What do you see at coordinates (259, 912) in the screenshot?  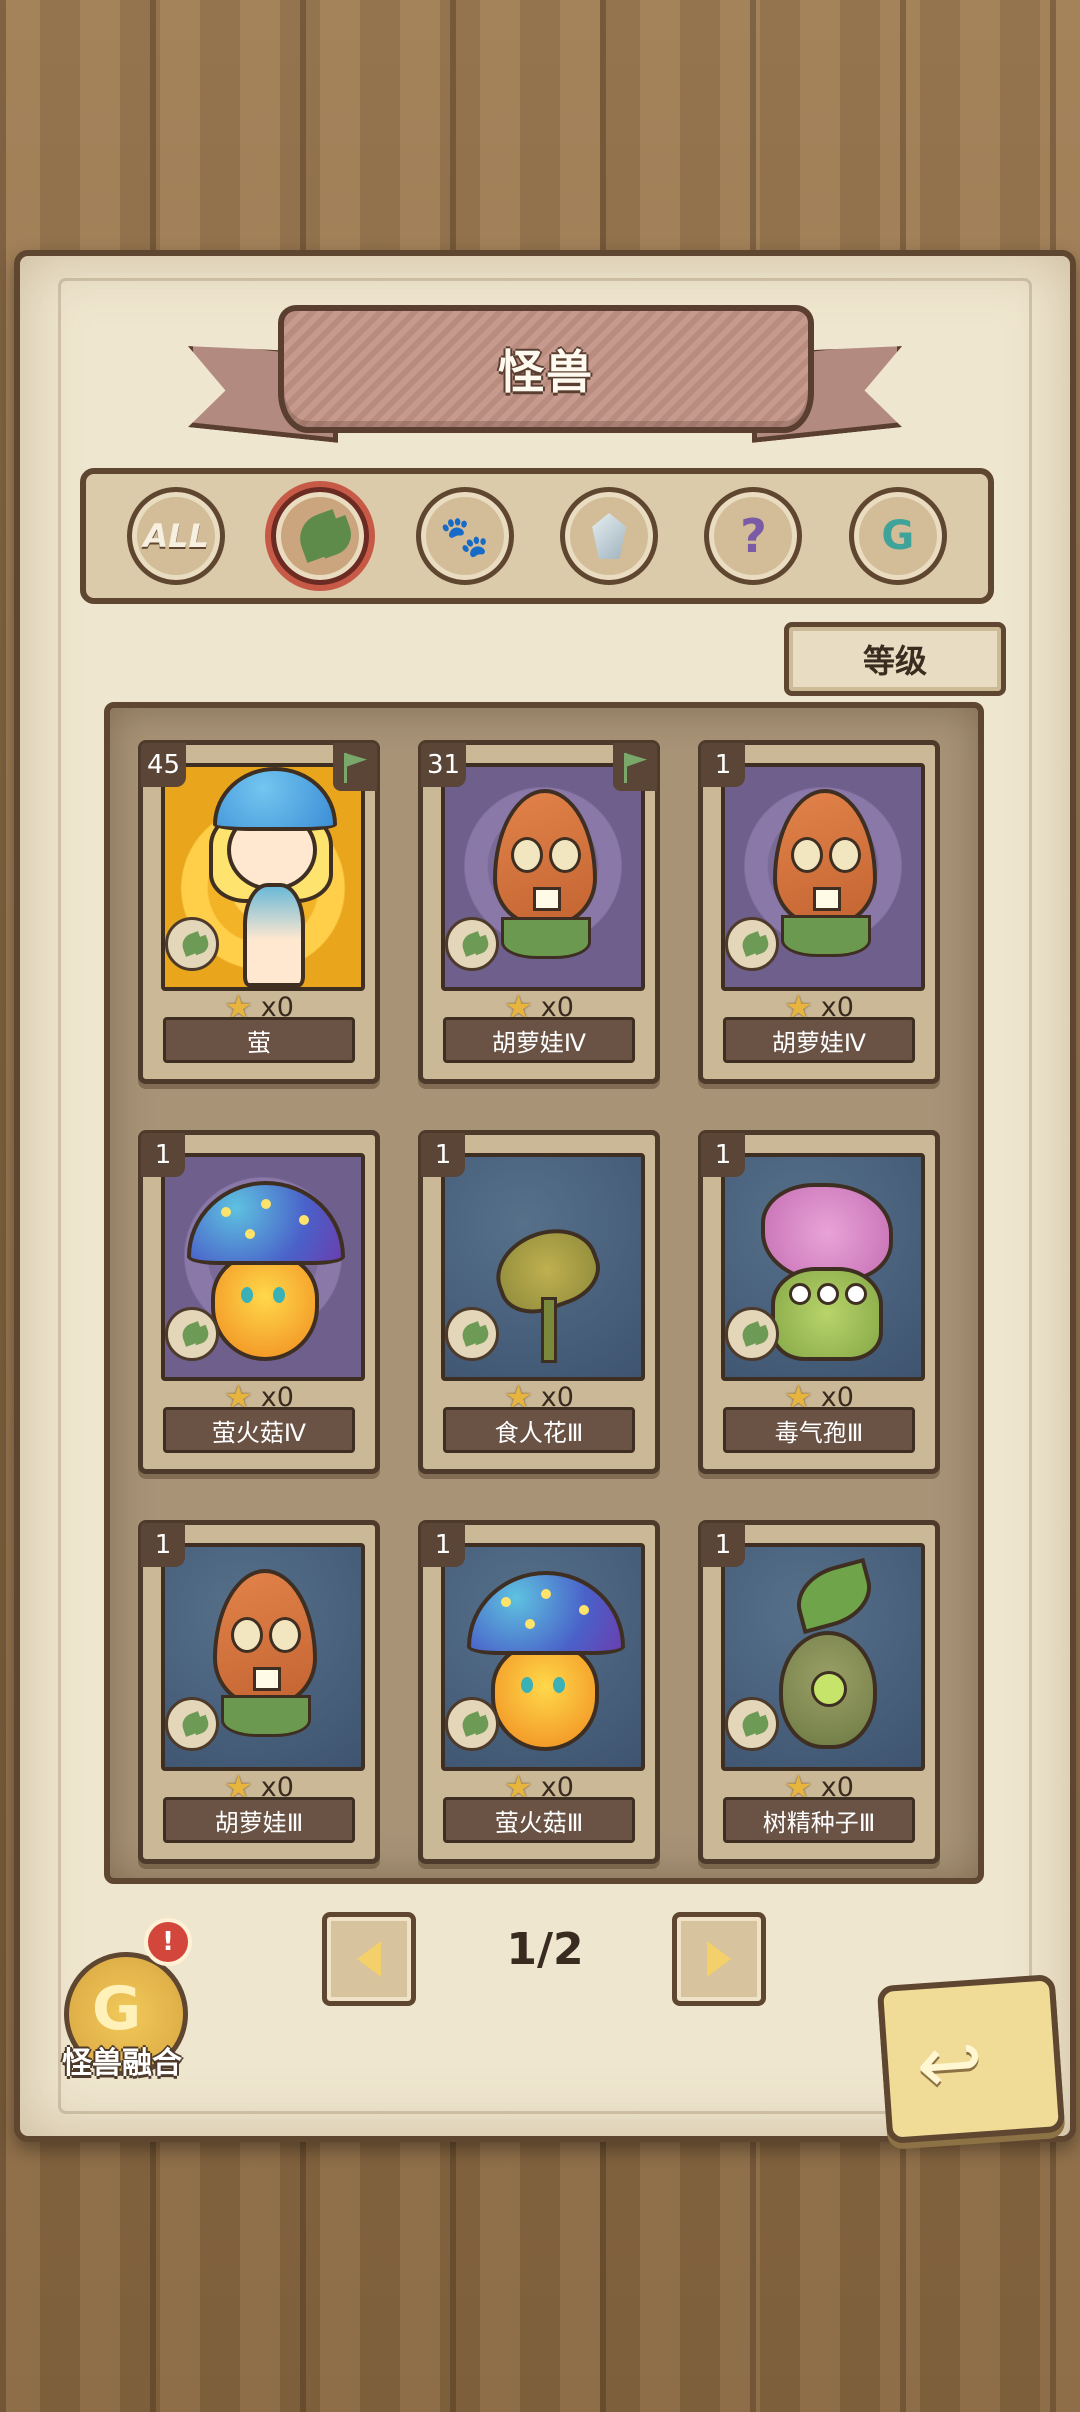 I see `monster-card: 45 ★ x0 萤` at bounding box center [259, 912].